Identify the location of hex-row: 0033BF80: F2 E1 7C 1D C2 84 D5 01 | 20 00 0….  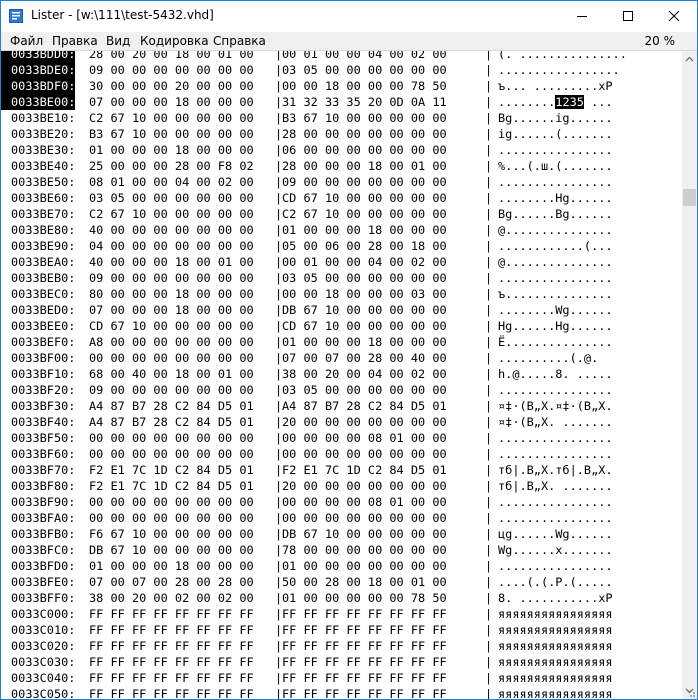
(341, 486).